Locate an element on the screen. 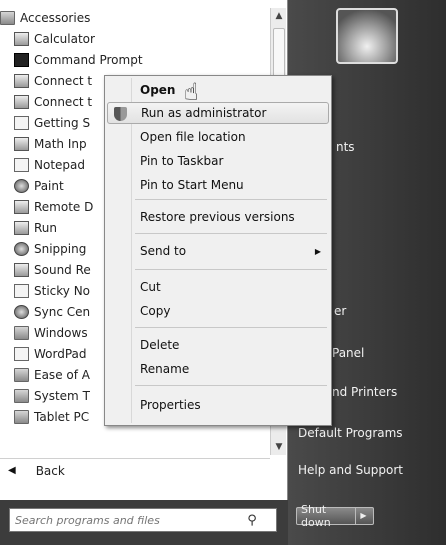 The image size is (446, 545). program-calculator: Calculator is located at coordinates (142, 39).